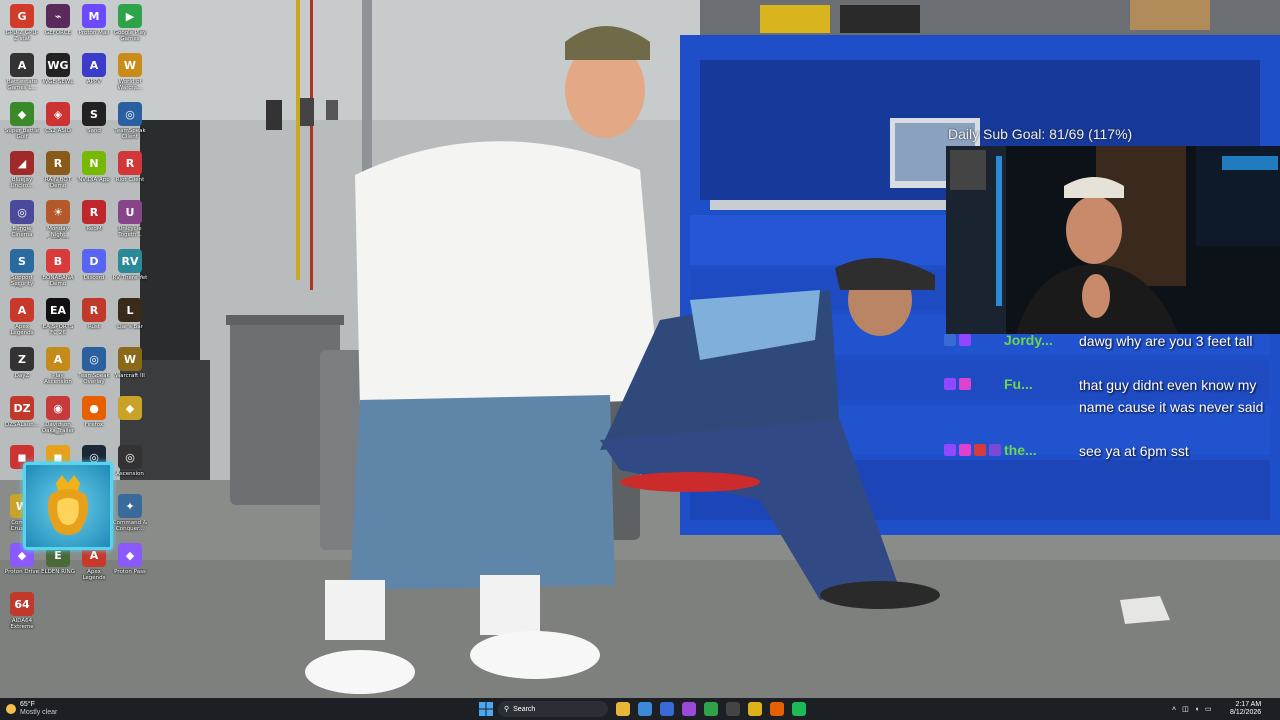 The width and height of the screenshot is (1280, 720). I want to click on desktop-icon: R RAIN BOT Demo, so click(58, 174).